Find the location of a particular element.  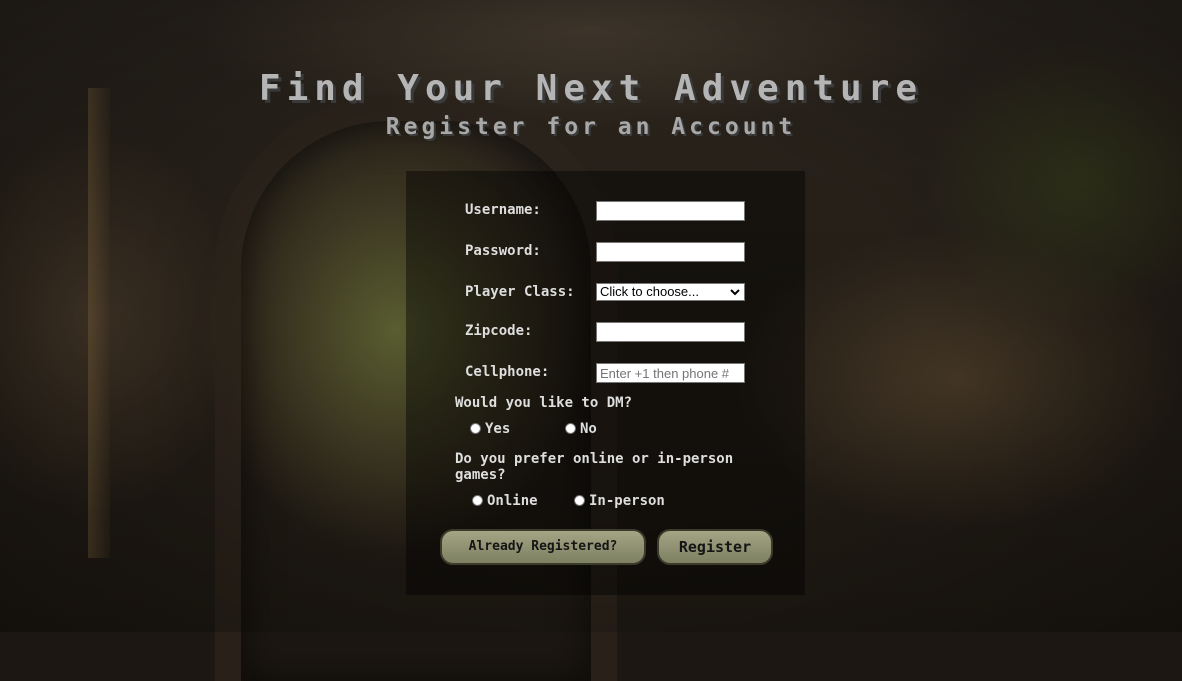

dm-yes-label: Yes is located at coordinates (498, 429).